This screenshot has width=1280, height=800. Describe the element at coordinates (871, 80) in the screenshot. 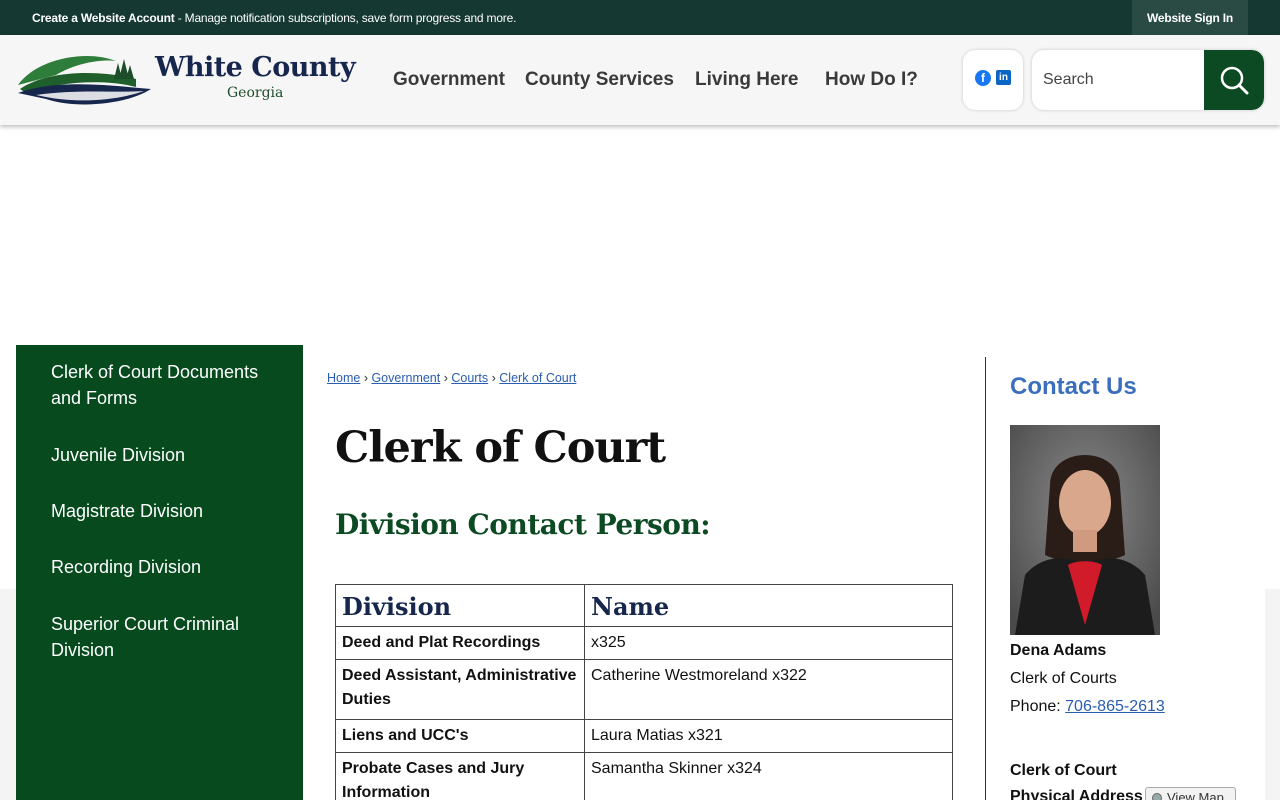

I see `nav-how-do-i: How Do I?` at that location.